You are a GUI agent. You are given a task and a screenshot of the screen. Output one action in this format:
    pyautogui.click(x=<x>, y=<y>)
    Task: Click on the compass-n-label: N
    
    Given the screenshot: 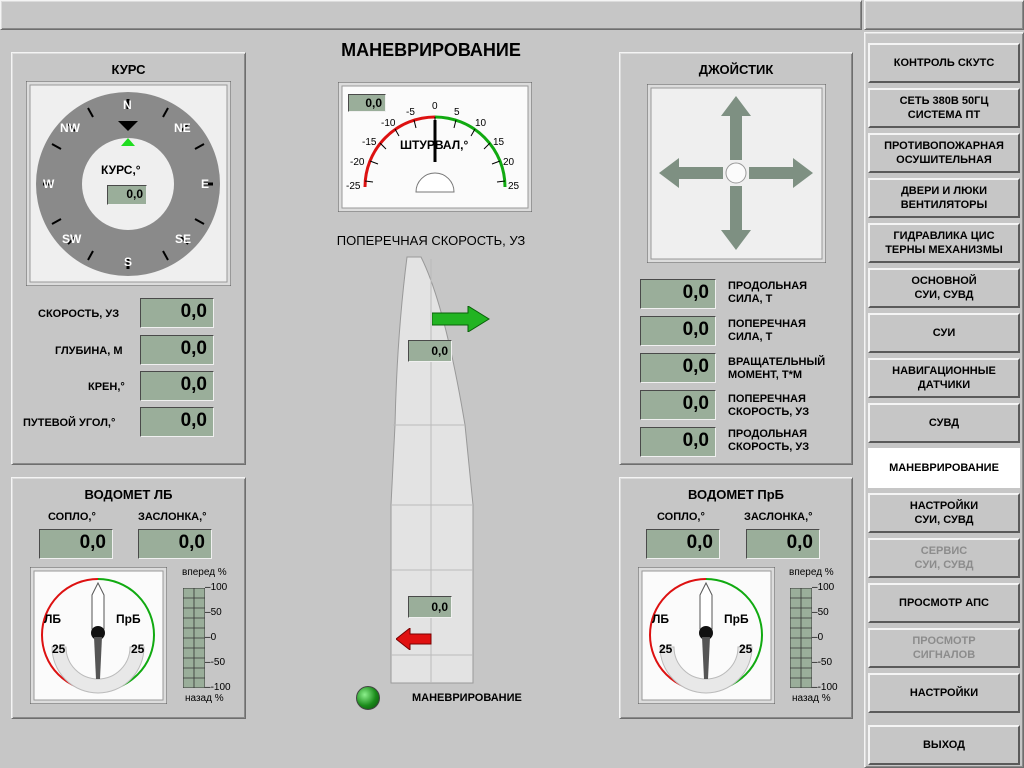 What is the action you would take?
    pyautogui.click(x=127, y=105)
    